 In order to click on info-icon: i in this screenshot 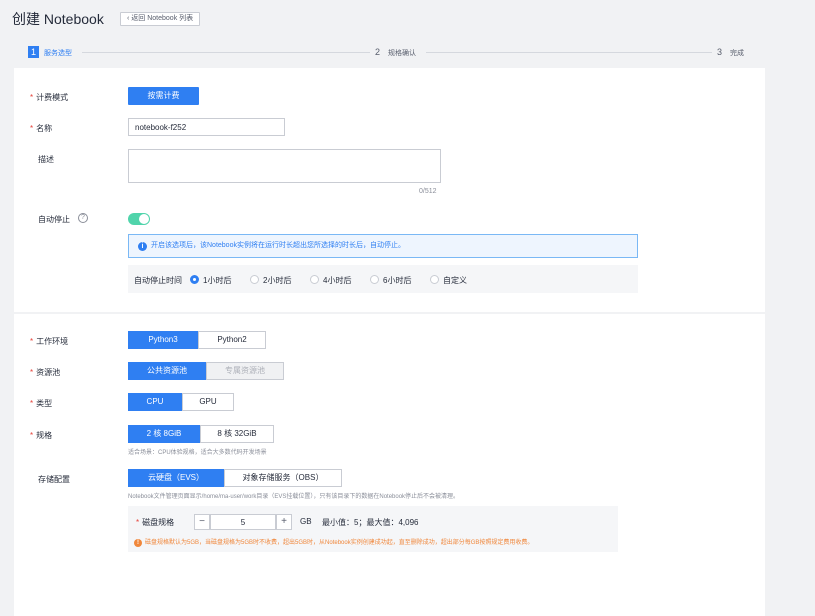, I will do `click(142, 246)`.